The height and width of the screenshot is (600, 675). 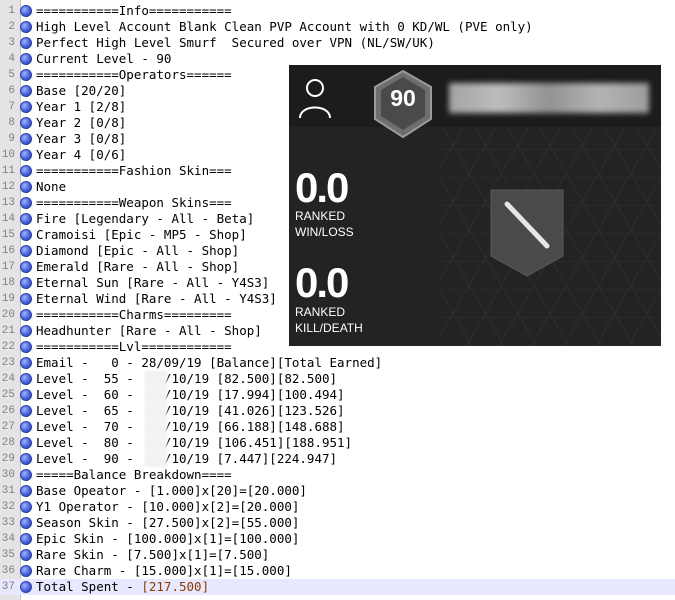 I want to click on line-text: Current Level - 90, so click(x=104, y=58).